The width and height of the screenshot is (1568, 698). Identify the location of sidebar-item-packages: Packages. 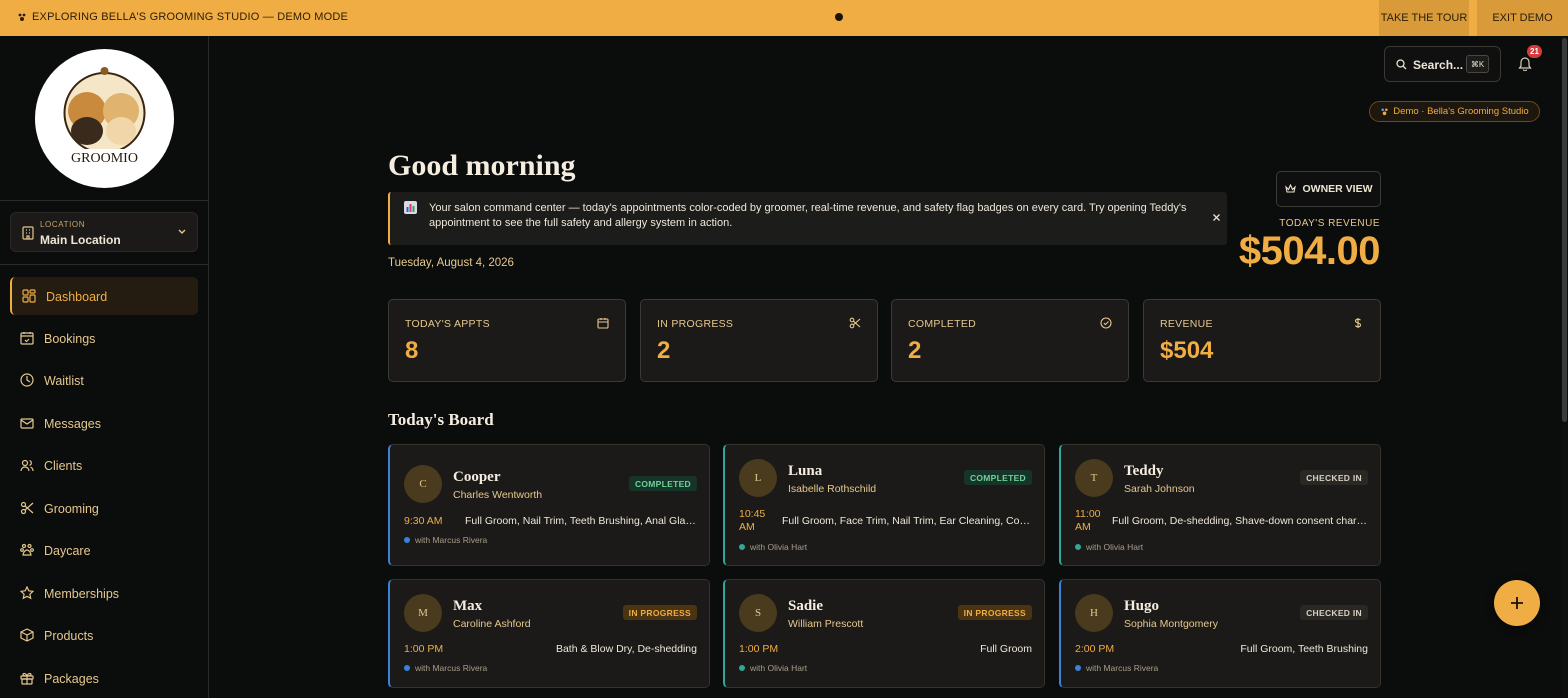
(104, 678).